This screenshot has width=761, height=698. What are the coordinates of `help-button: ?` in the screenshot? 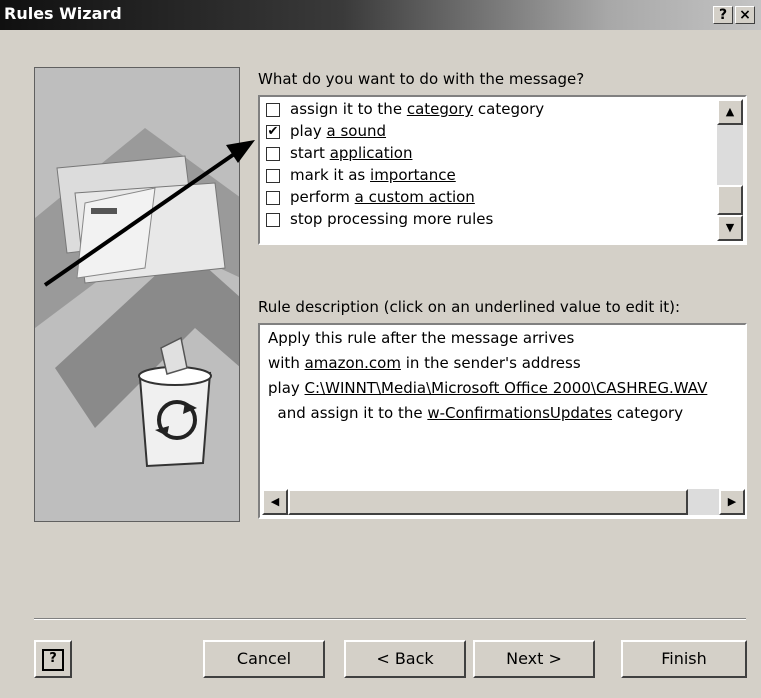 It's located at (53, 659).